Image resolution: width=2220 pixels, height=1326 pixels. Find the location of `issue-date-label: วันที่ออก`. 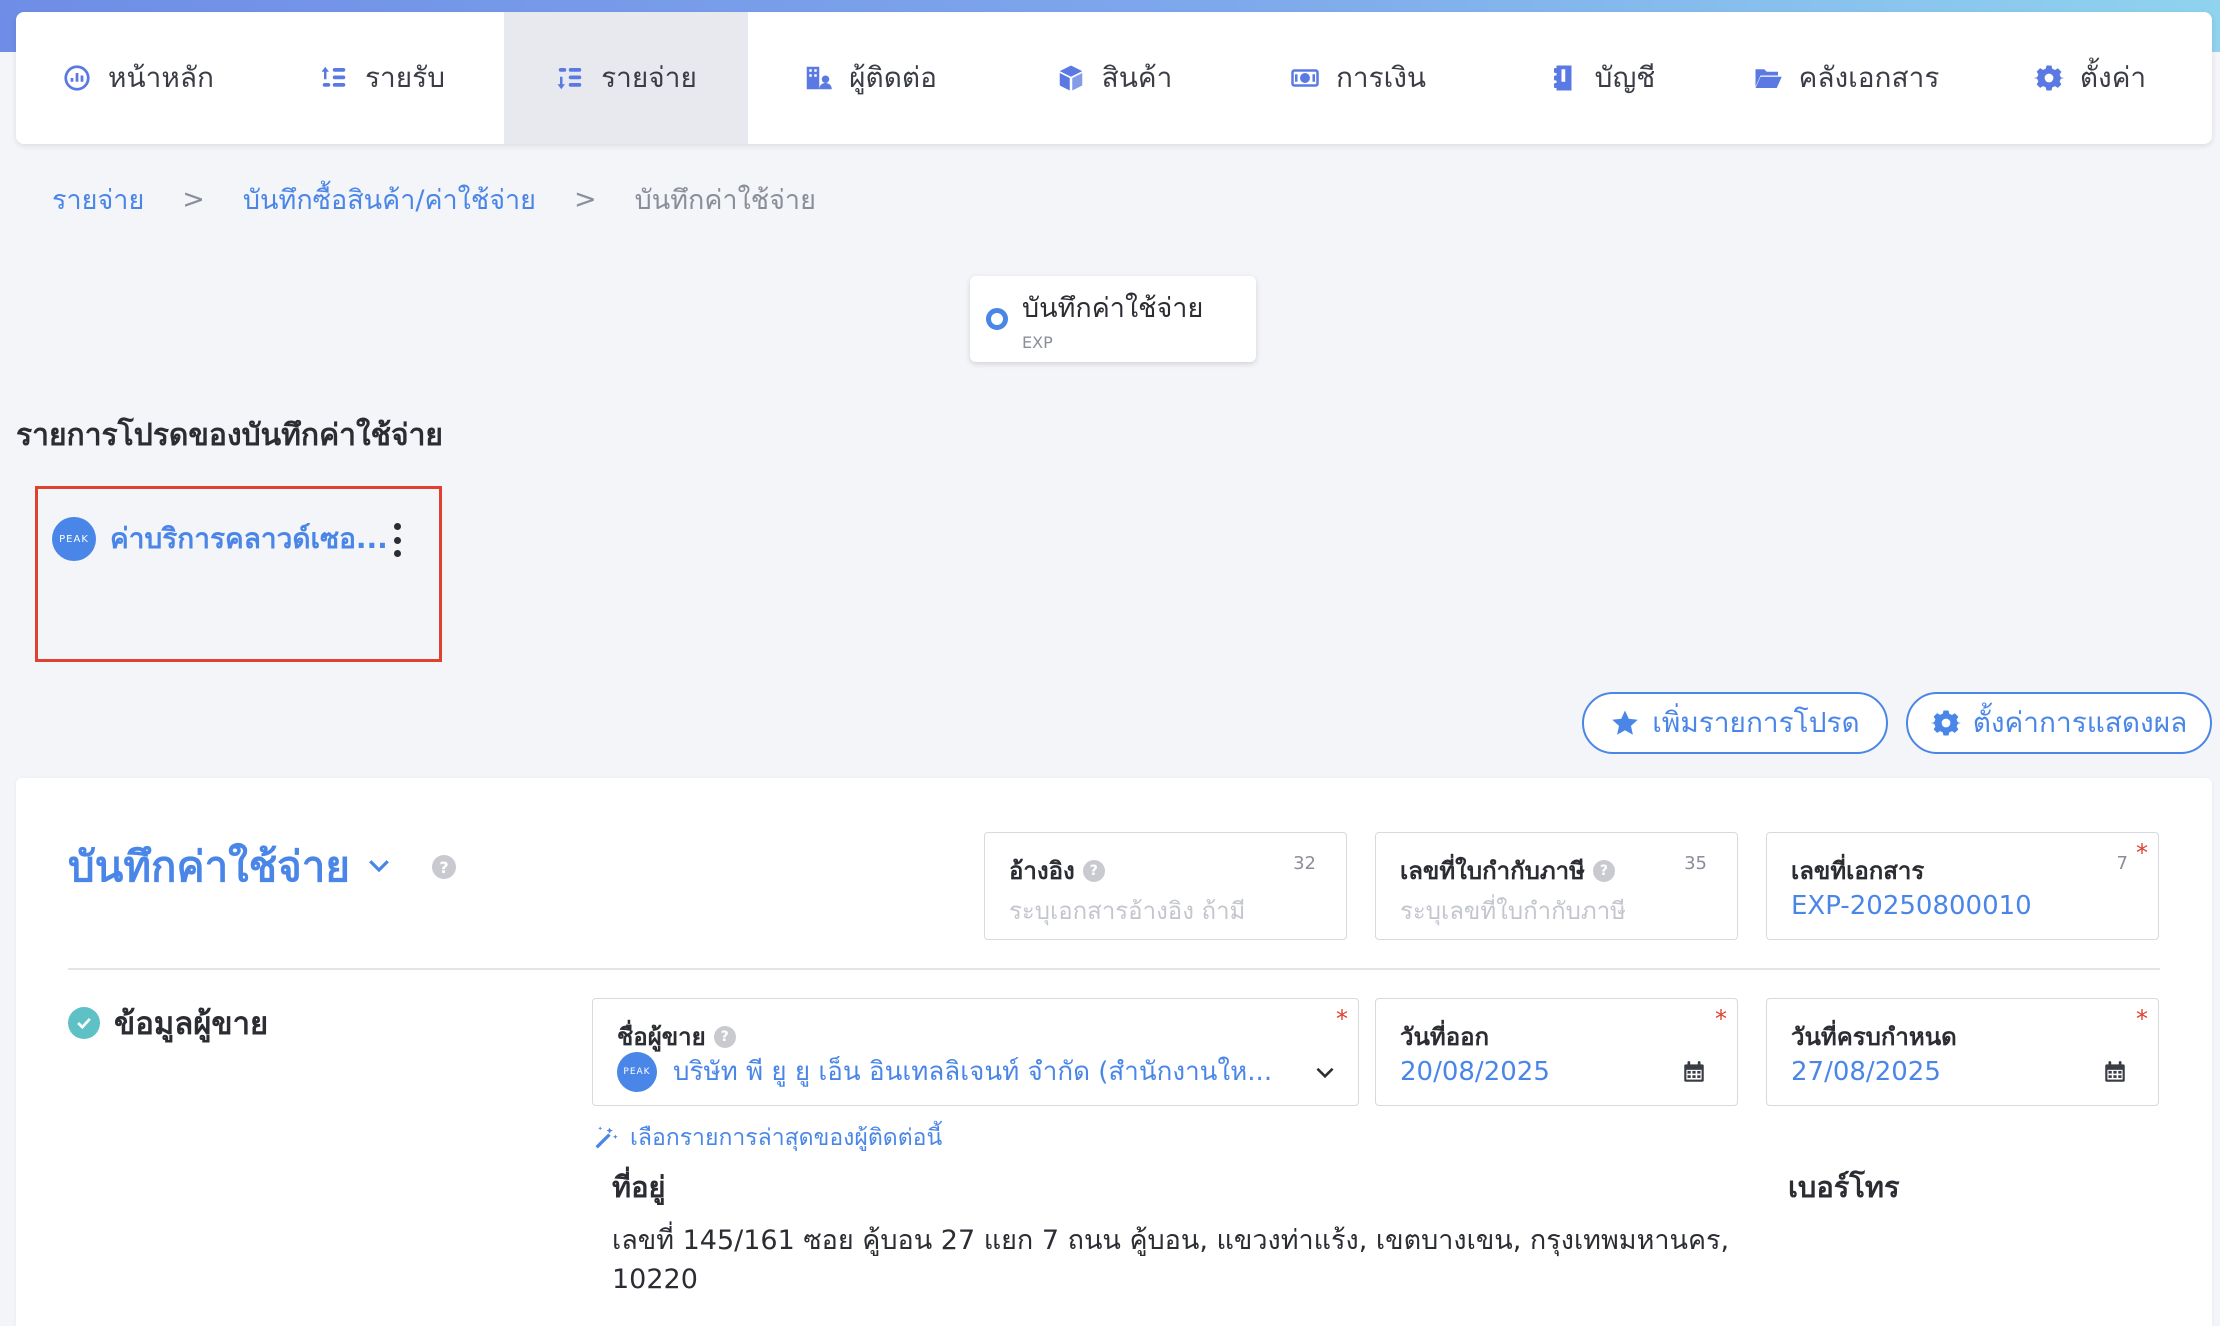

issue-date-label: วันที่ออก is located at coordinates (1444, 1036).